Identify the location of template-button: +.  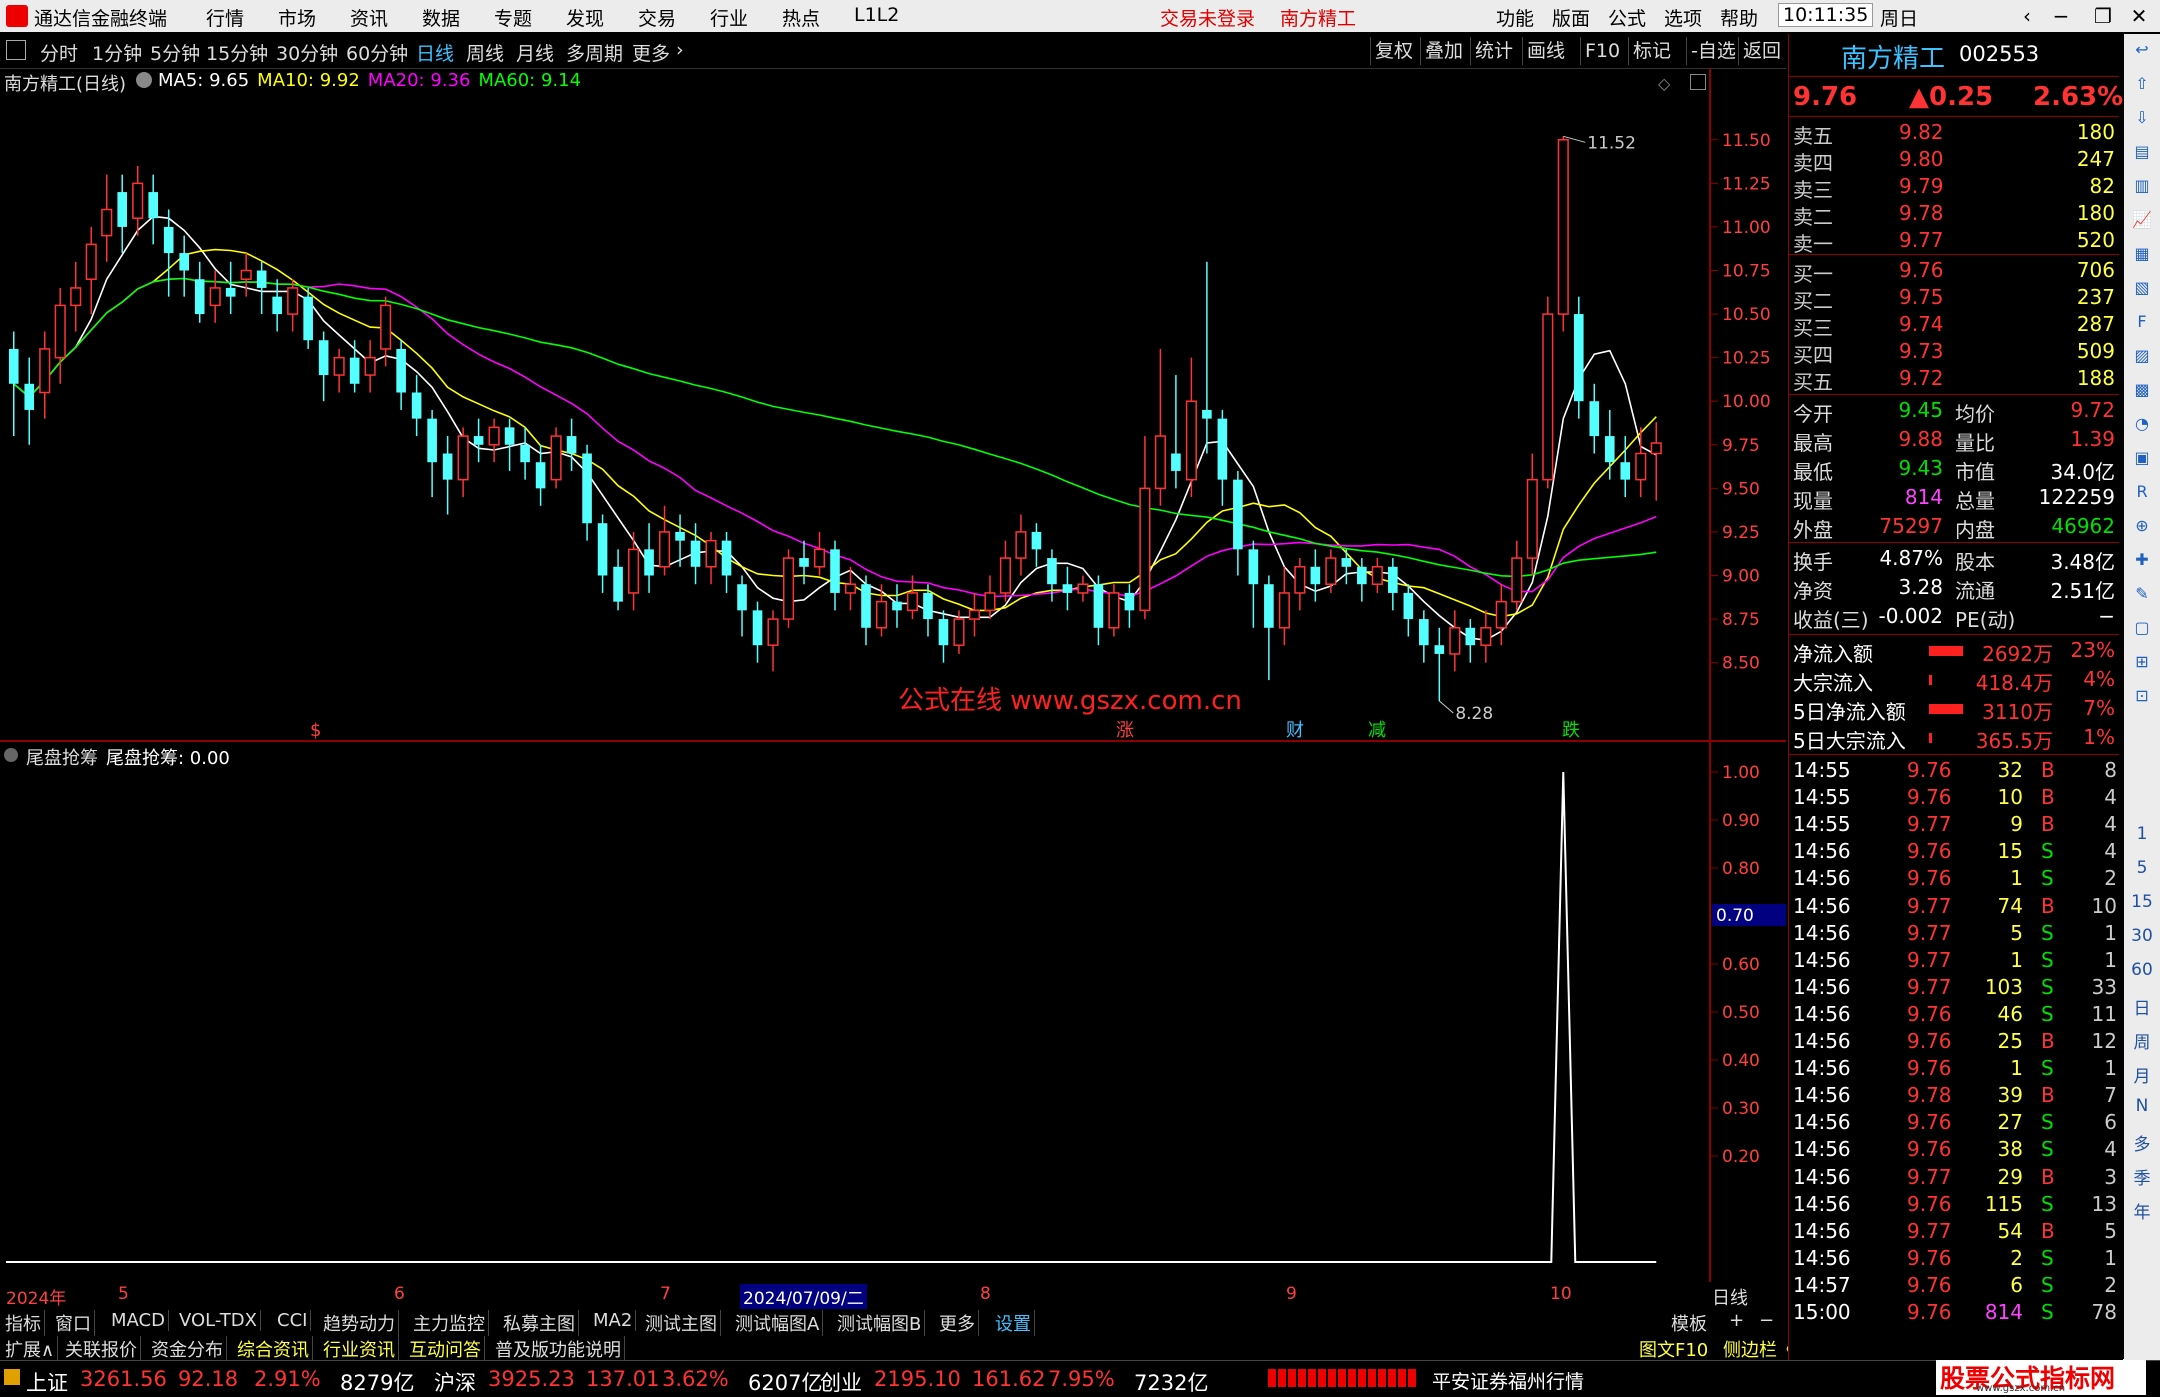
(1736, 1320).